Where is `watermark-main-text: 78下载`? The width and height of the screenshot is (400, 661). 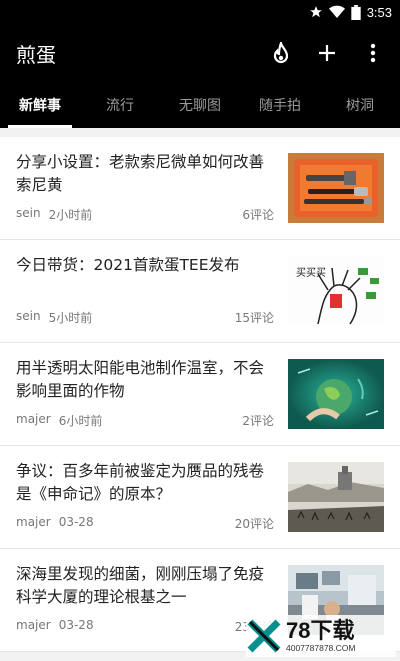 watermark-main-text: 78下载 is located at coordinates (320, 630).